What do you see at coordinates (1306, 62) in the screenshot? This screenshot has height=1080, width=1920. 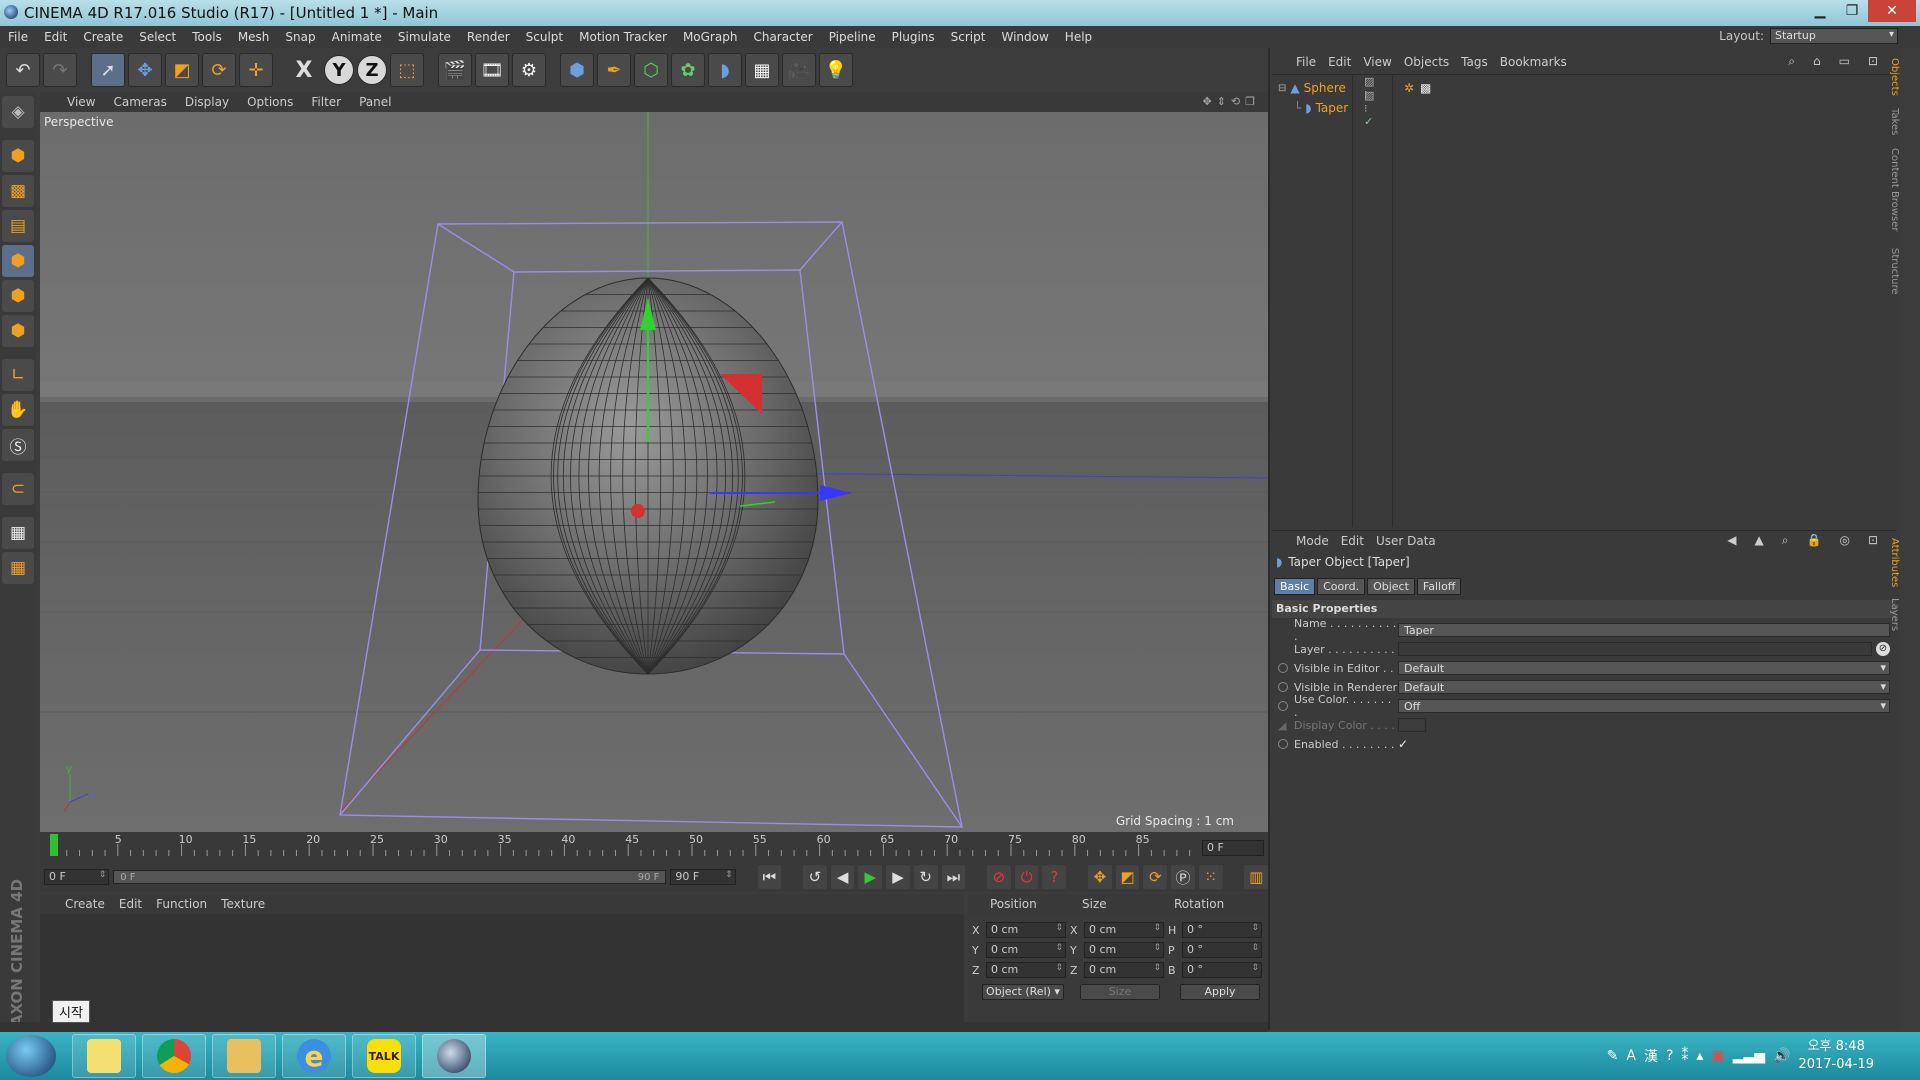 I see `objects-menu-file: File` at bounding box center [1306, 62].